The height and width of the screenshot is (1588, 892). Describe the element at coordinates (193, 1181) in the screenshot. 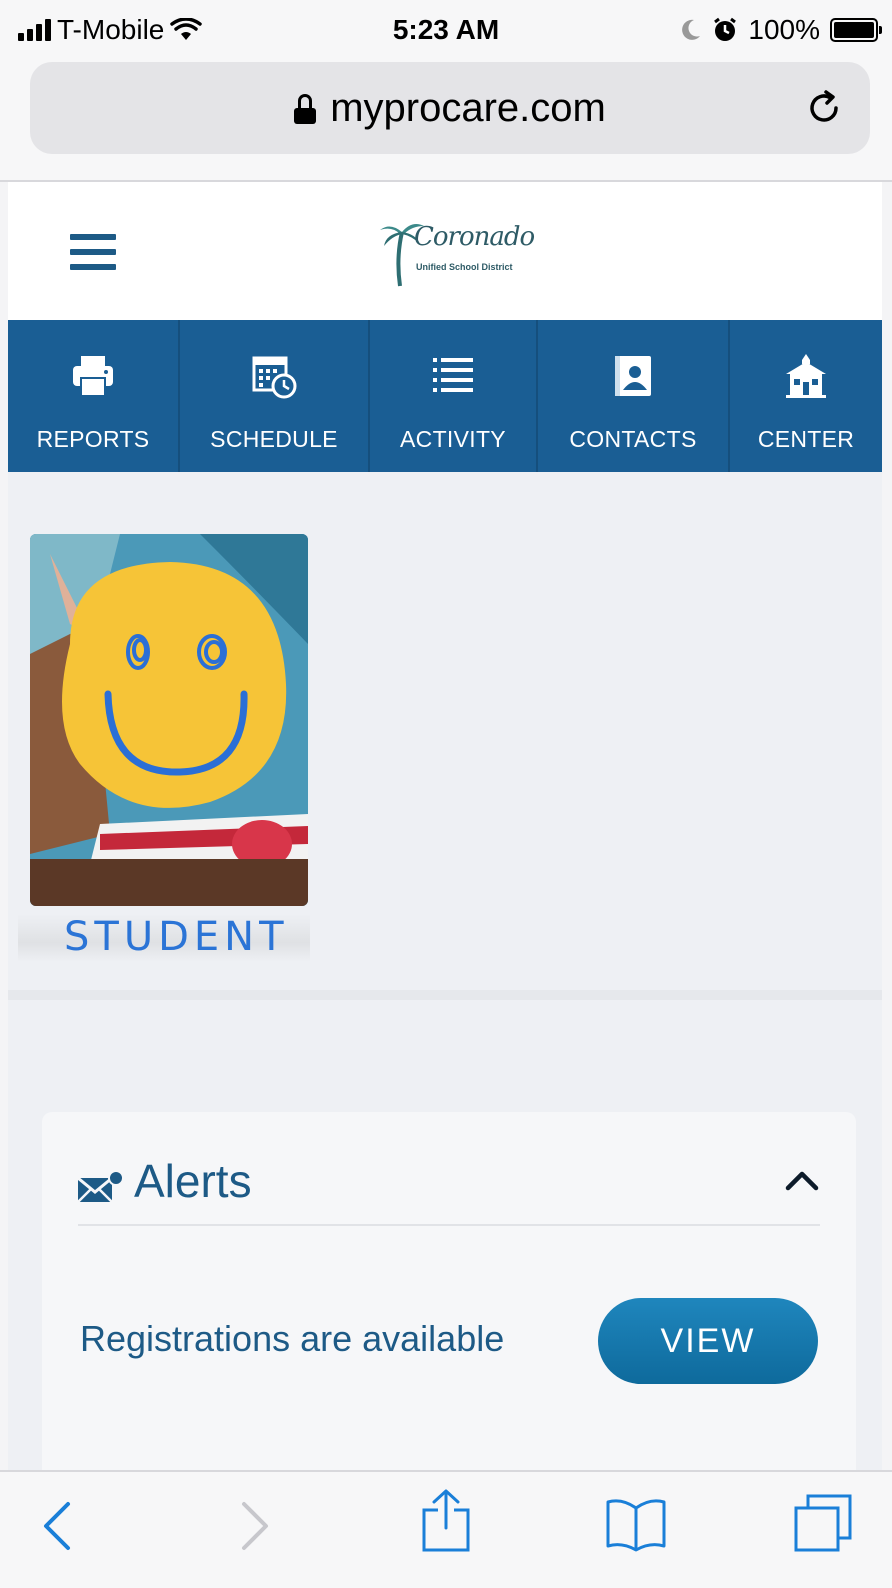

I see `alerts-title: Alerts` at that location.